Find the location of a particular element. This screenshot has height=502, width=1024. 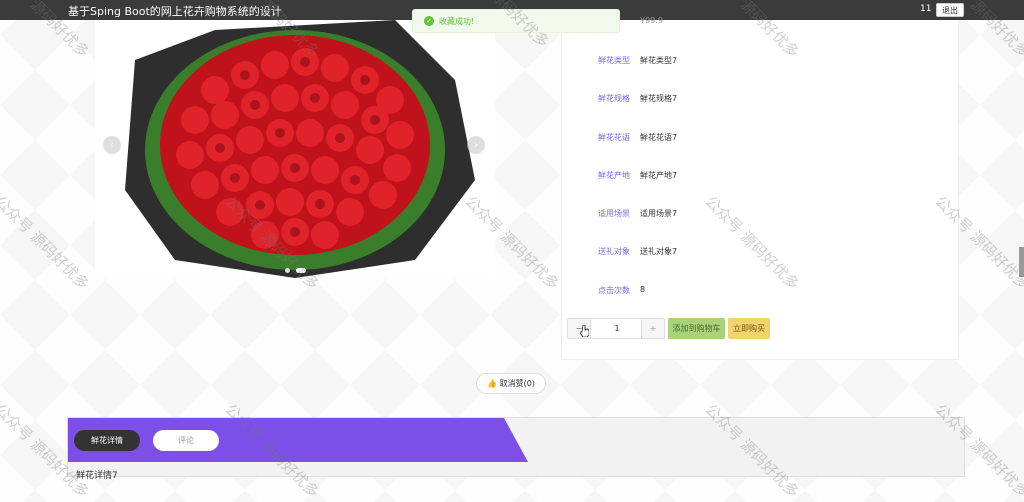

username: 11 is located at coordinates (925, 9).